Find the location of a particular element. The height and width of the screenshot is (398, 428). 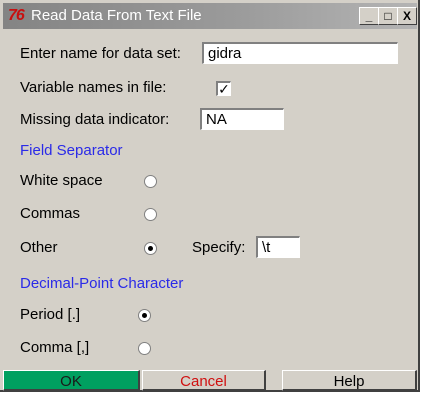

help-button: Help is located at coordinates (349, 380).